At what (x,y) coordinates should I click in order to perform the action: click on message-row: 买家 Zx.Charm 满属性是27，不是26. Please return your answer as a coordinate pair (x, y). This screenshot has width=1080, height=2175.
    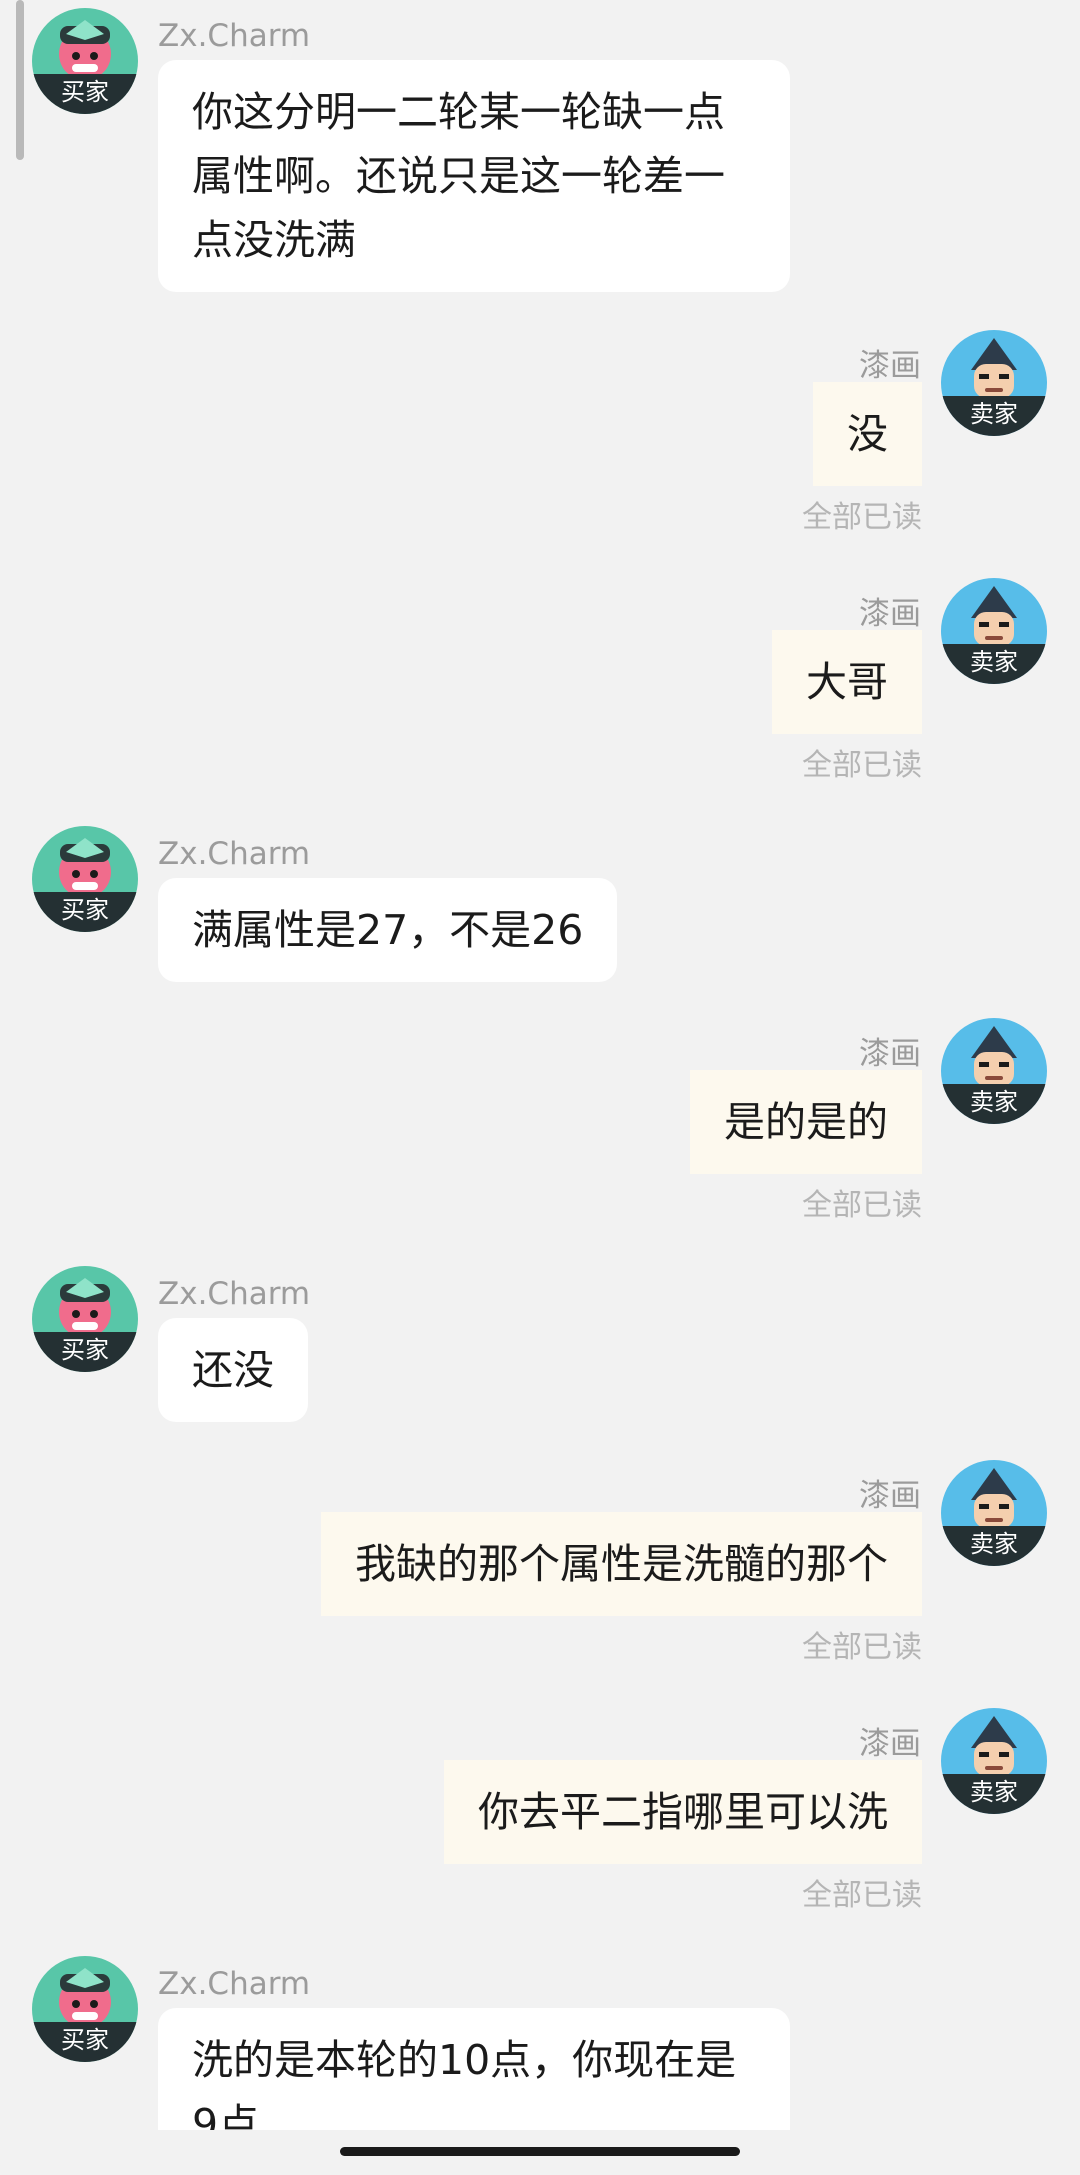
    Looking at the image, I should click on (540, 906).